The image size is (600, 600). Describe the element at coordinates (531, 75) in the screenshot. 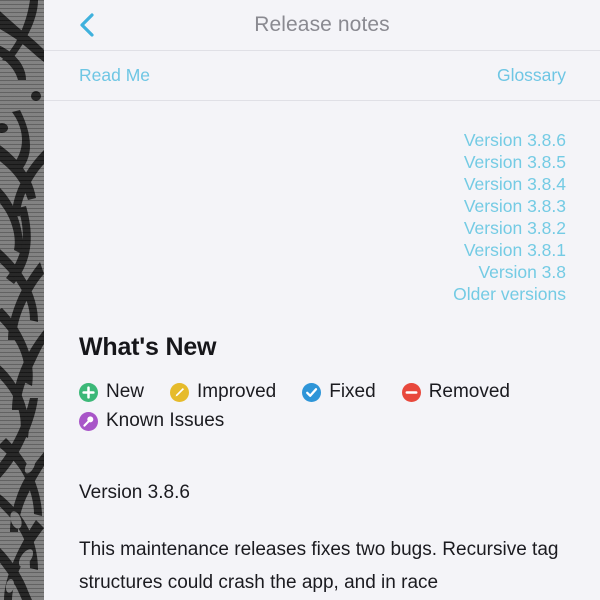

I see `subnav-link-glossary: Glossary` at that location.